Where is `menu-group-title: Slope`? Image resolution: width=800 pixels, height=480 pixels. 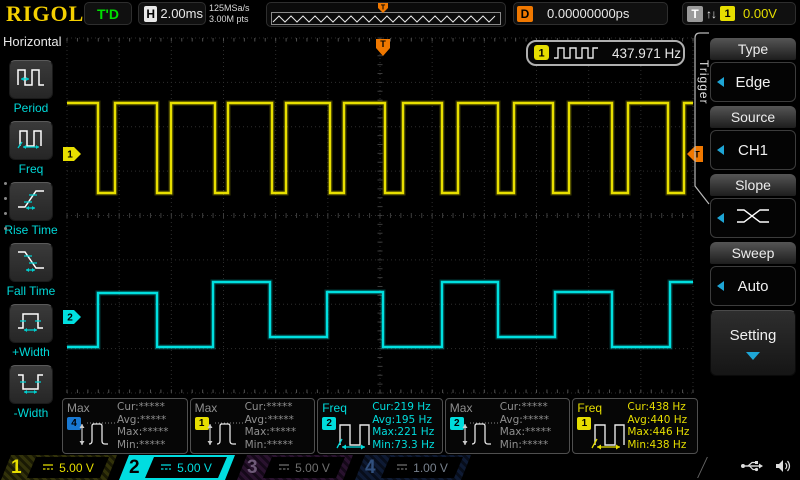 menu-group-title: Slope is located at coordinates (753, 185).